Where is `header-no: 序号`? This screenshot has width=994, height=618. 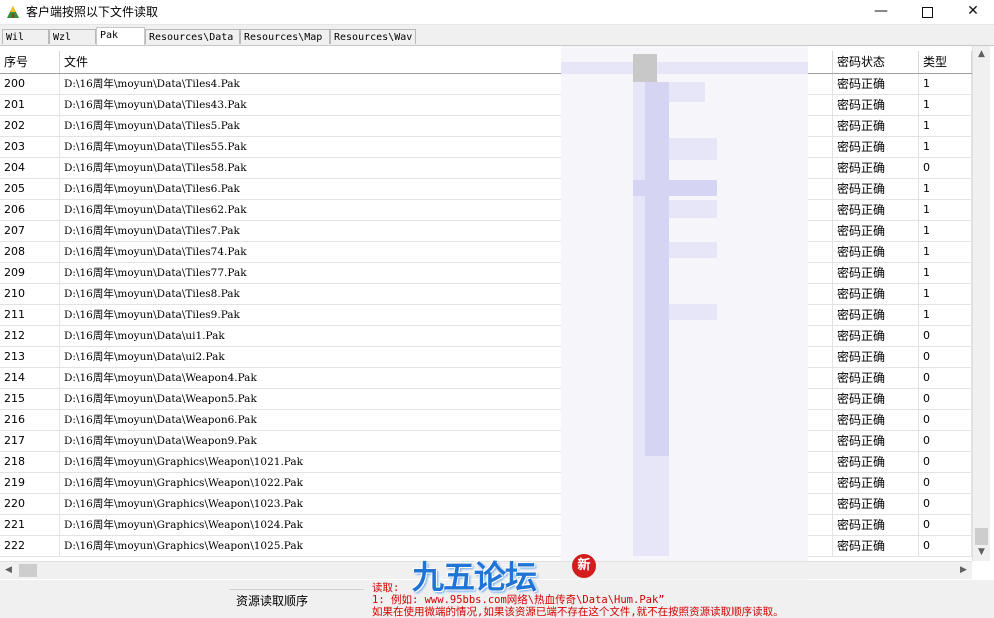 header-no: 序号 is located at coordinates (30, 62).